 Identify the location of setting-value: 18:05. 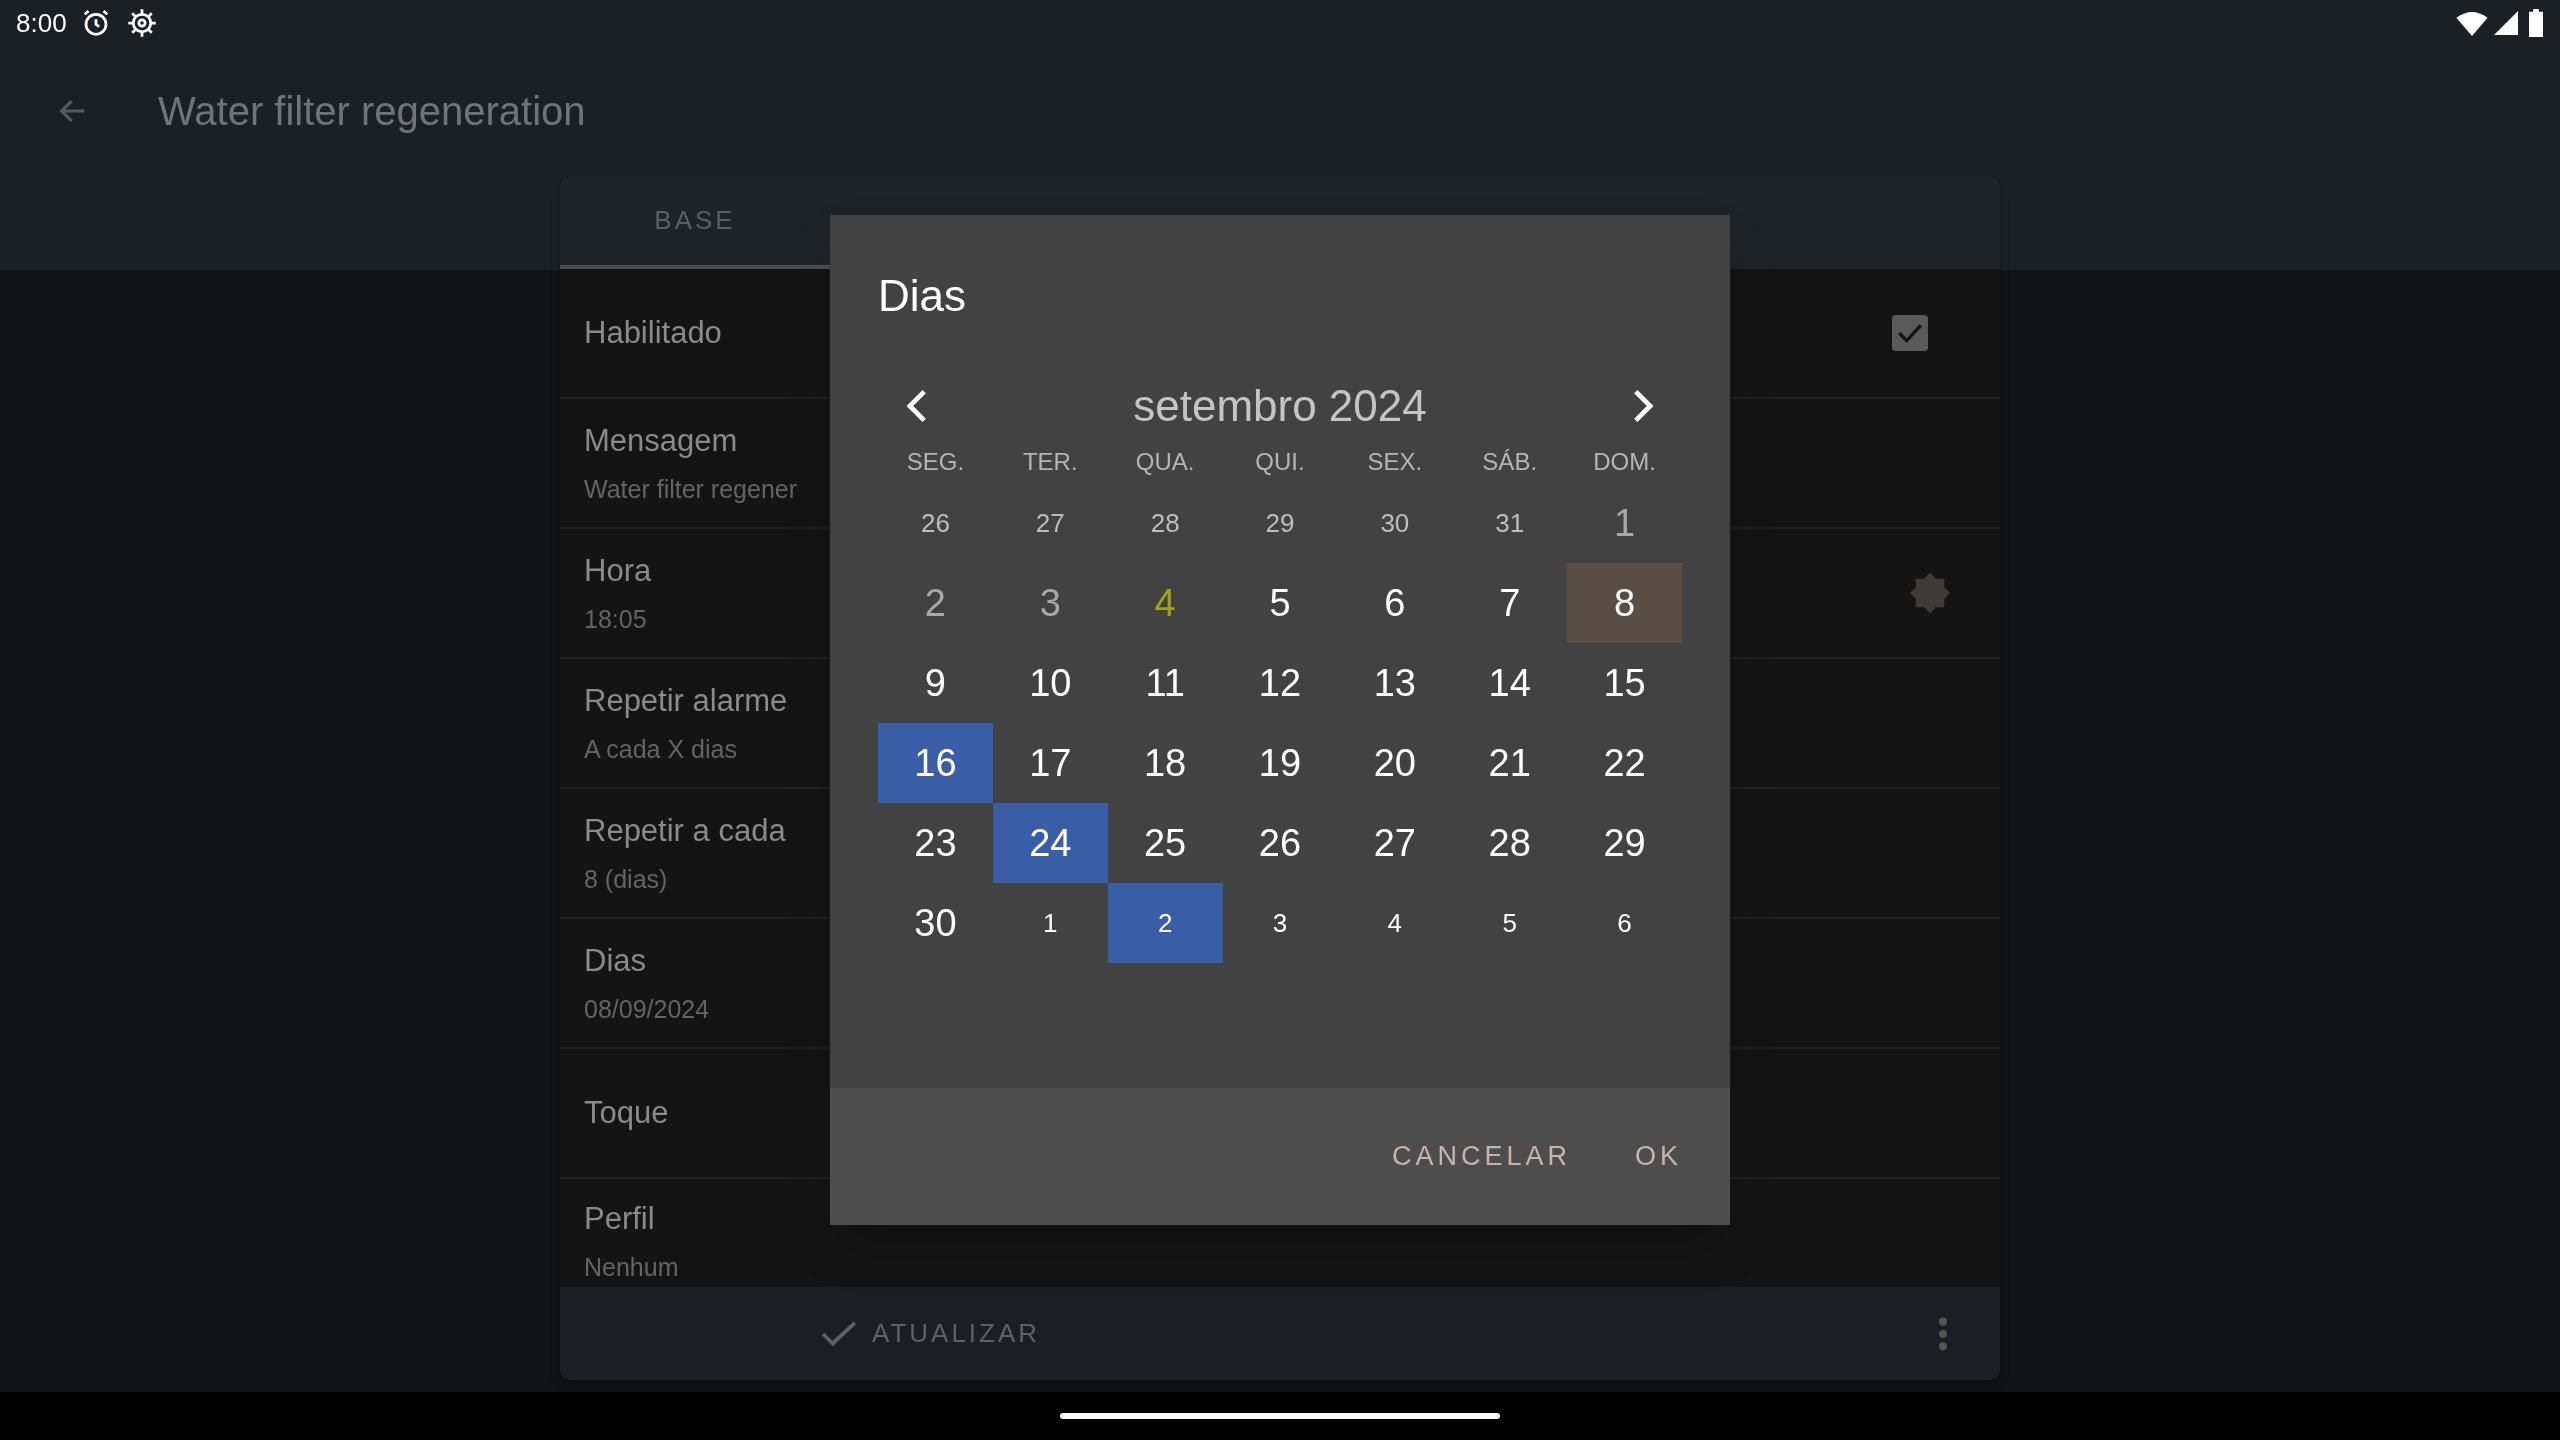
(615, 619).